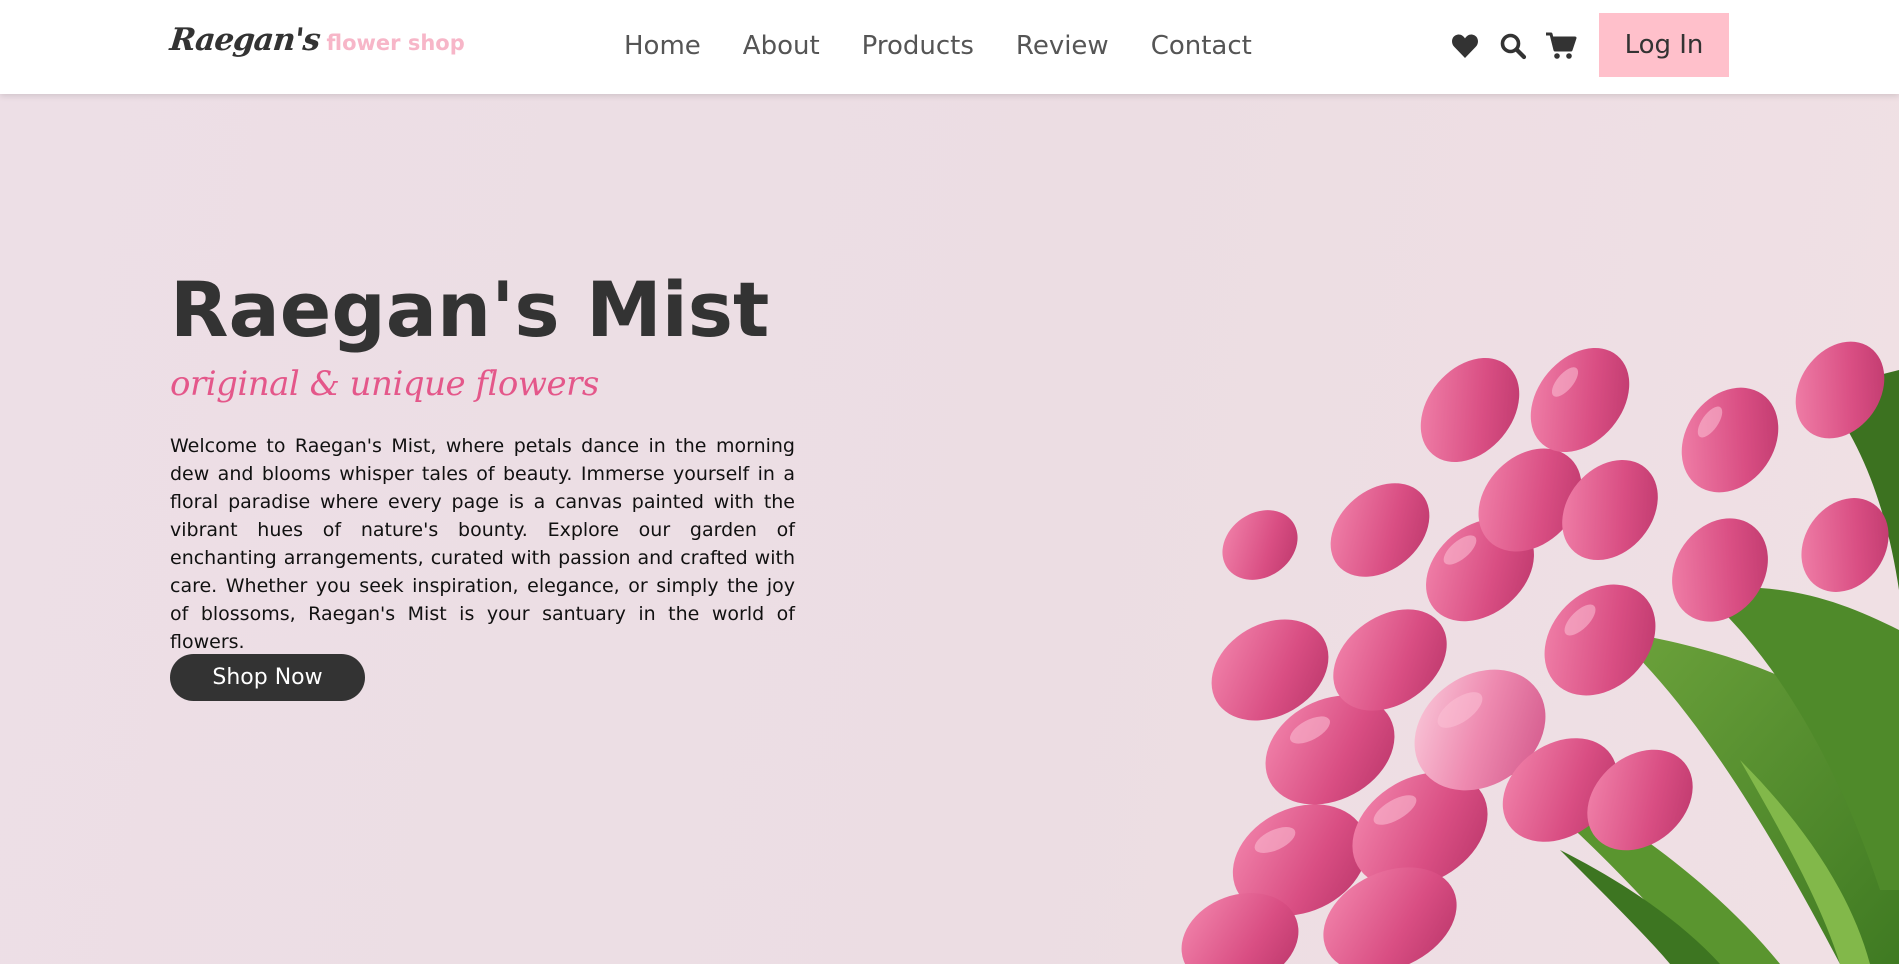  I want to click on heart-icon, so click(1465, 46).